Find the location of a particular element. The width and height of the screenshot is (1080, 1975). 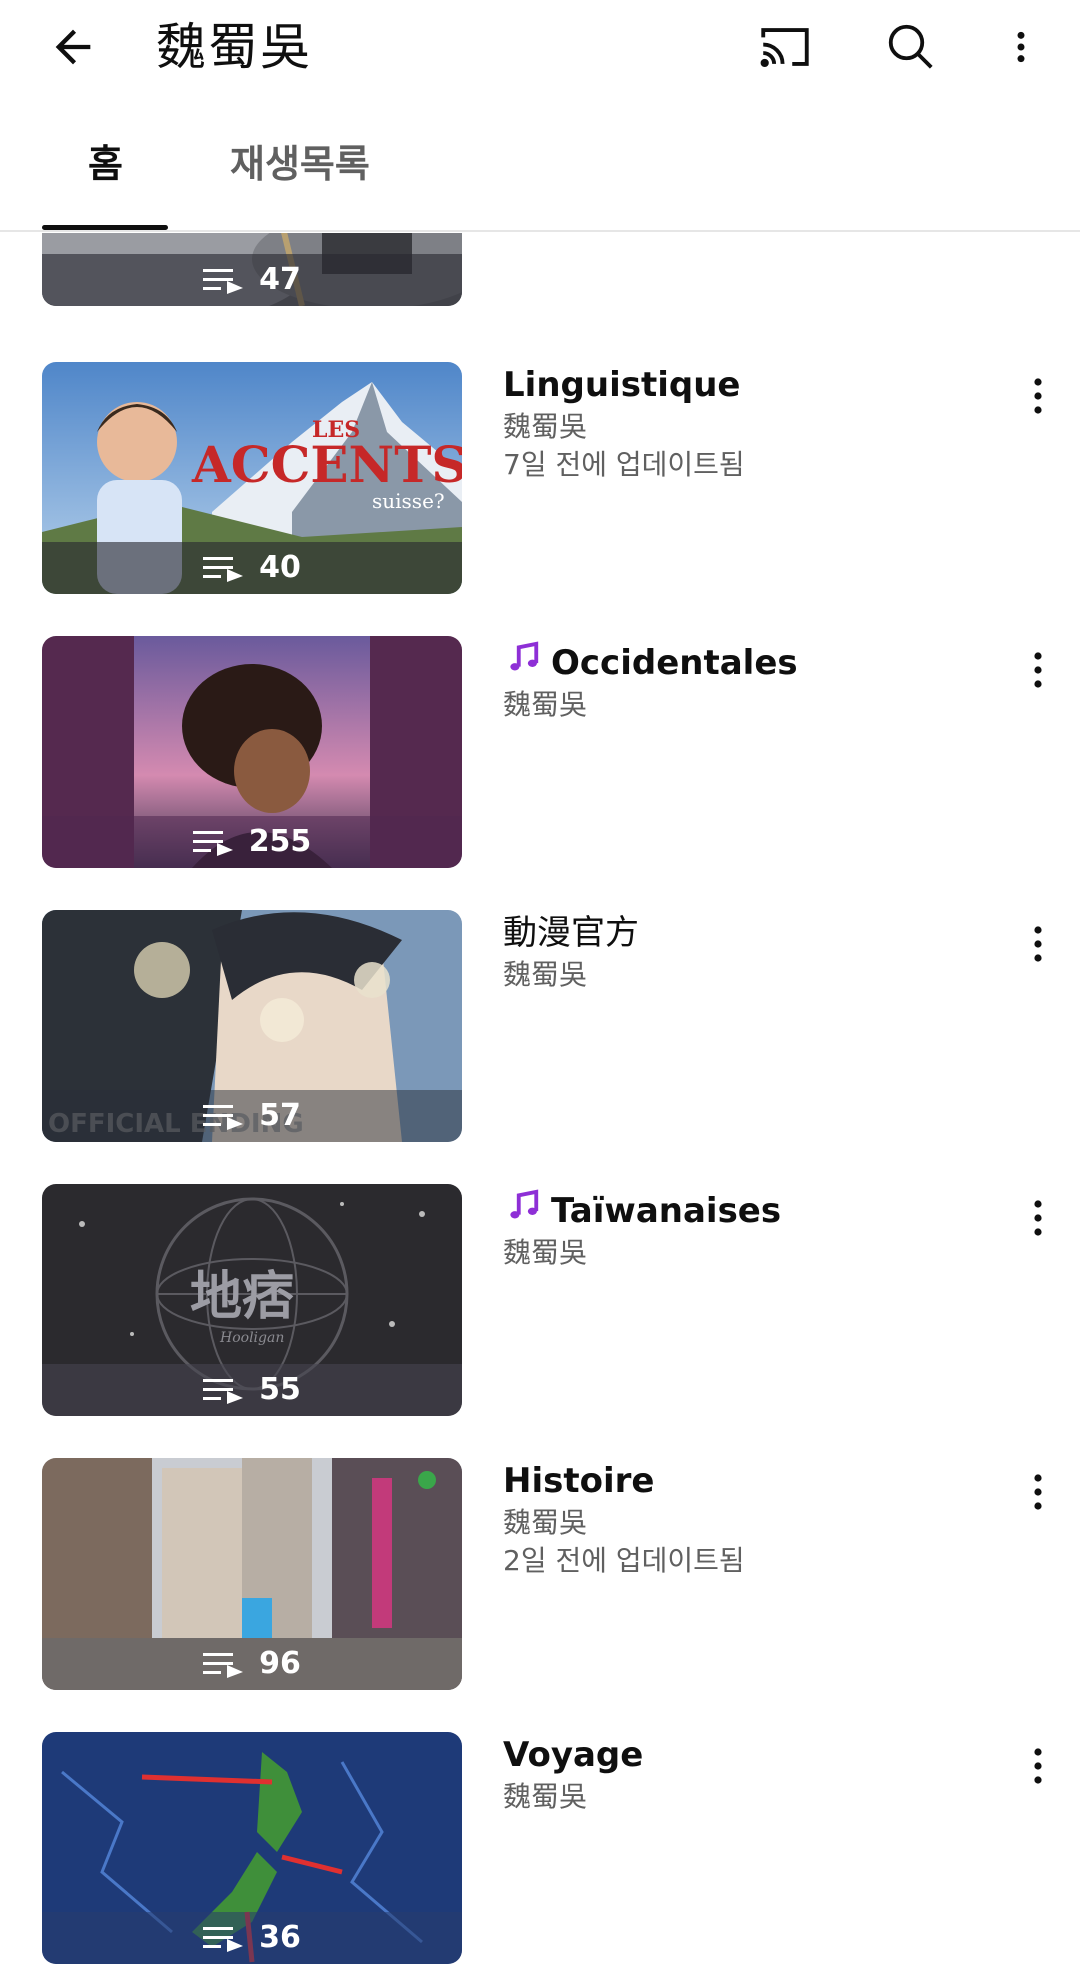

playlist-thumbnail: 地痞 Hooligan 55 is located at coordinates (252, 1300).